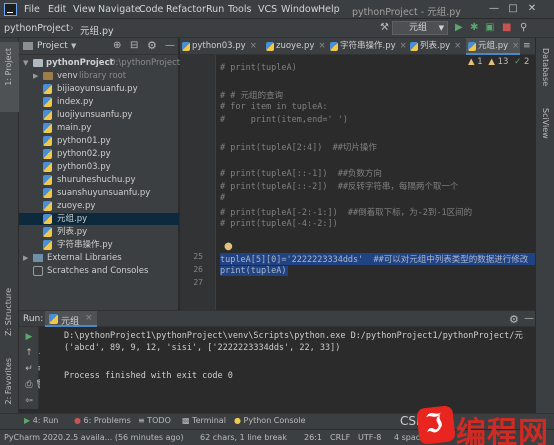 The image size is (554, 445). I want to click on breadcrumb-project: pythonProject, so click(37, 28).